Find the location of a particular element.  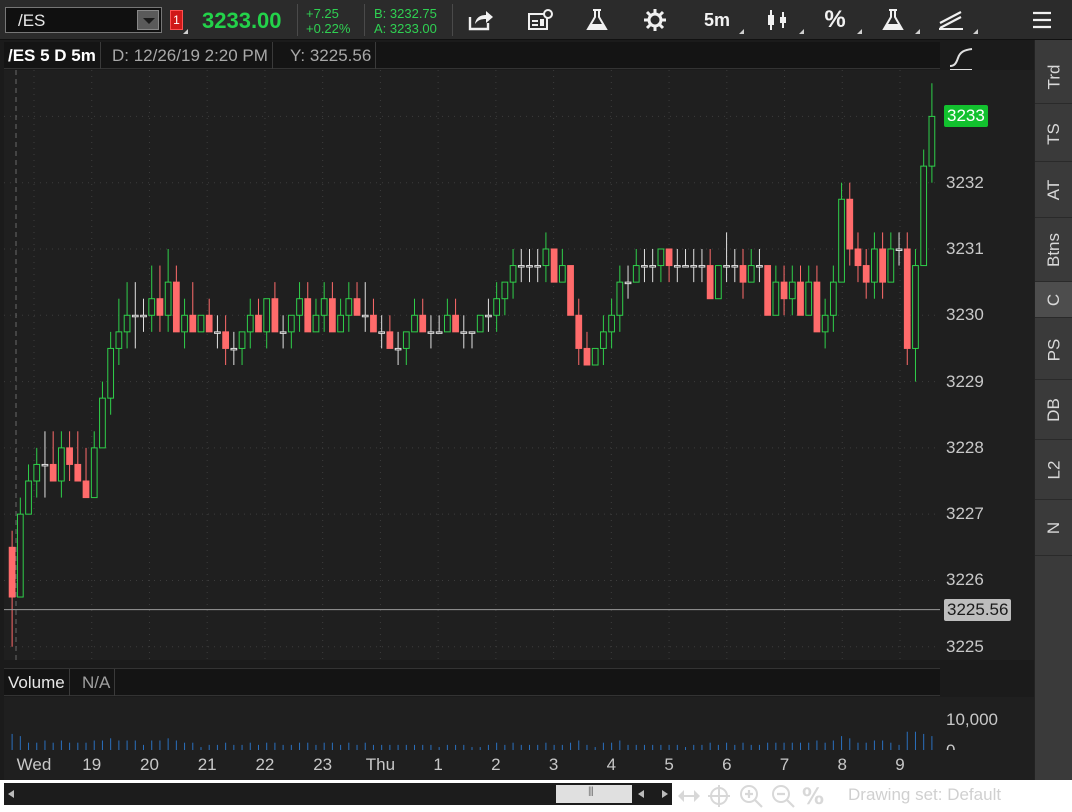

tab-label: N is located at coordinates (1053, 527).